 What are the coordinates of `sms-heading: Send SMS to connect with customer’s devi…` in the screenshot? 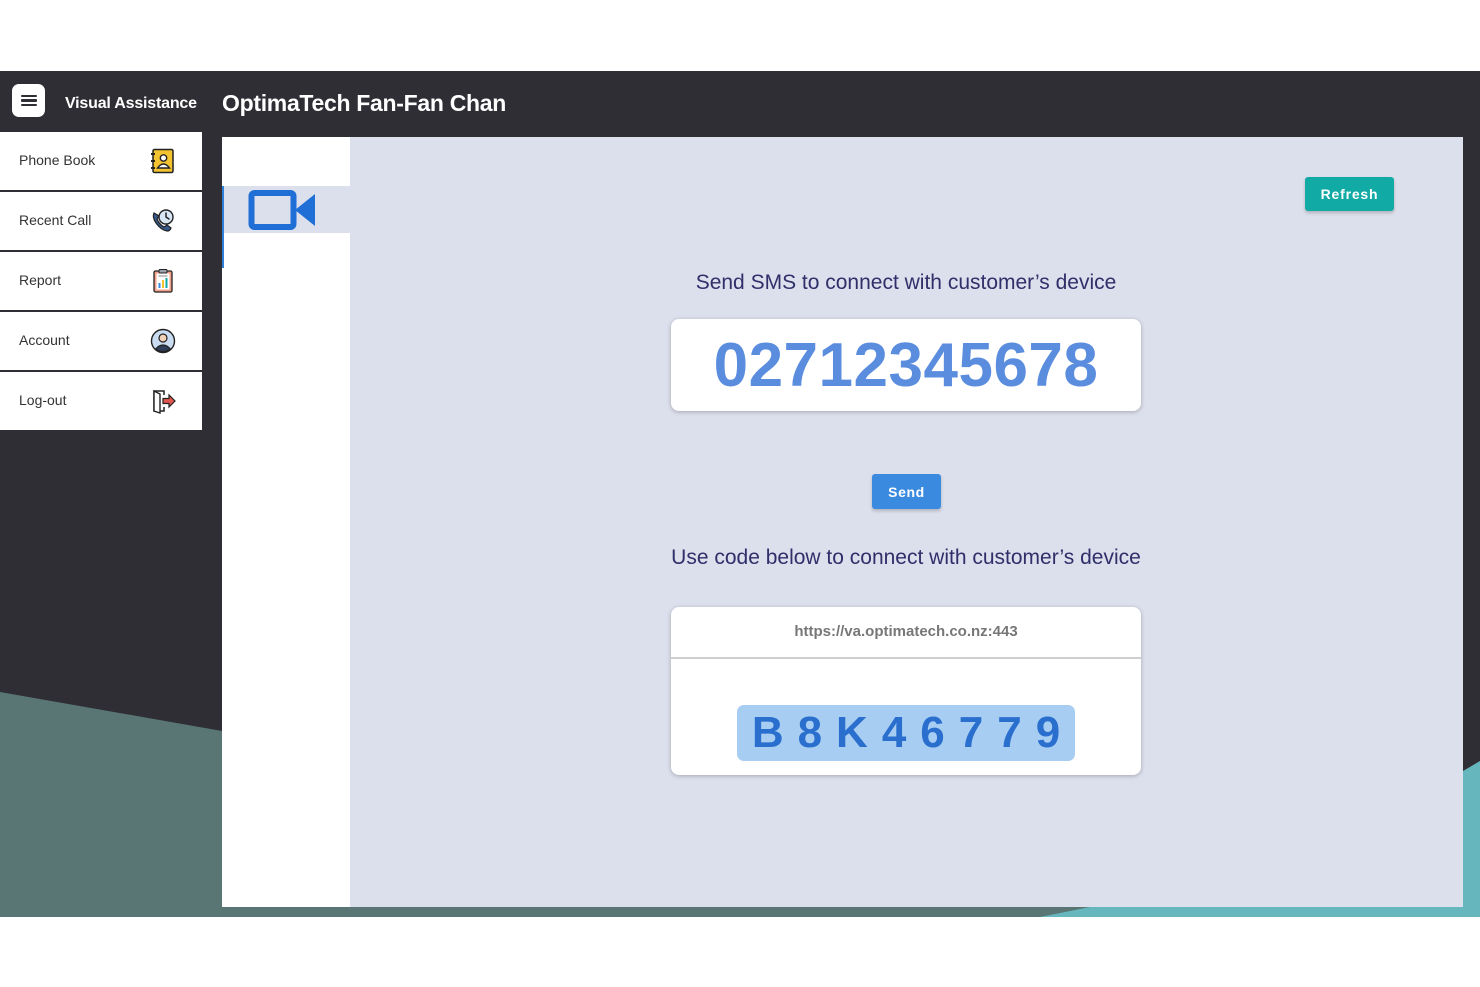 It's located at (906, 282).